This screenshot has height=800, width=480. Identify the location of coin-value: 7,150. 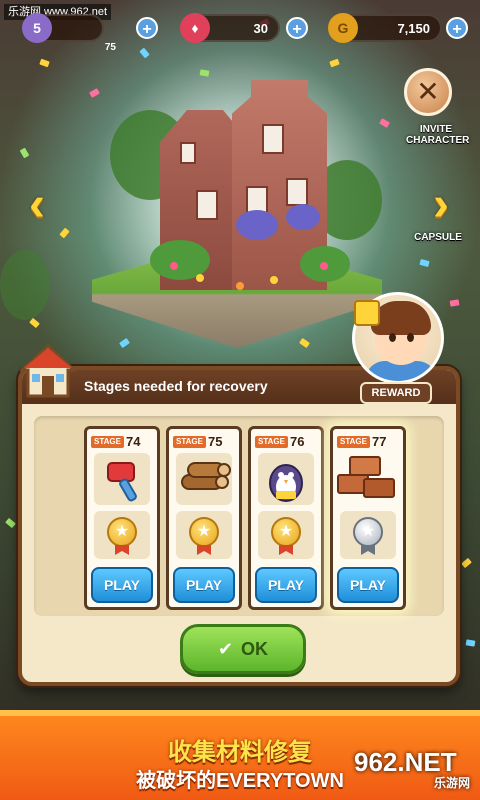
(413, 28).